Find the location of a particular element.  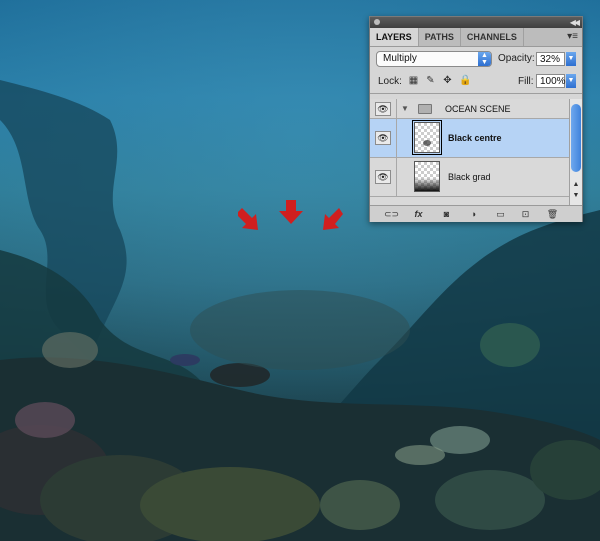

fill-field: 100% is located at coordinates (551, 81).